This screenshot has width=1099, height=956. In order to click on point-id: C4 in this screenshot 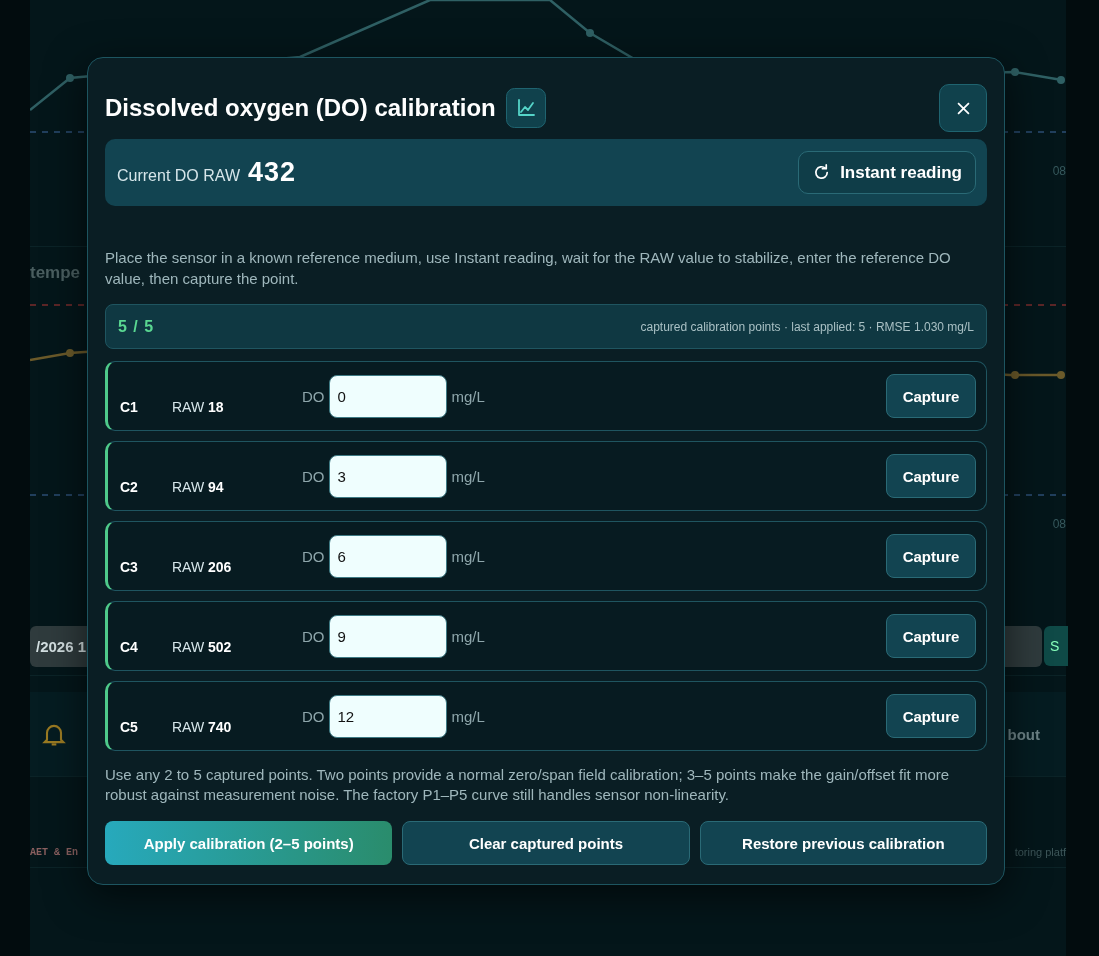, I will do `click(129, 647)`.